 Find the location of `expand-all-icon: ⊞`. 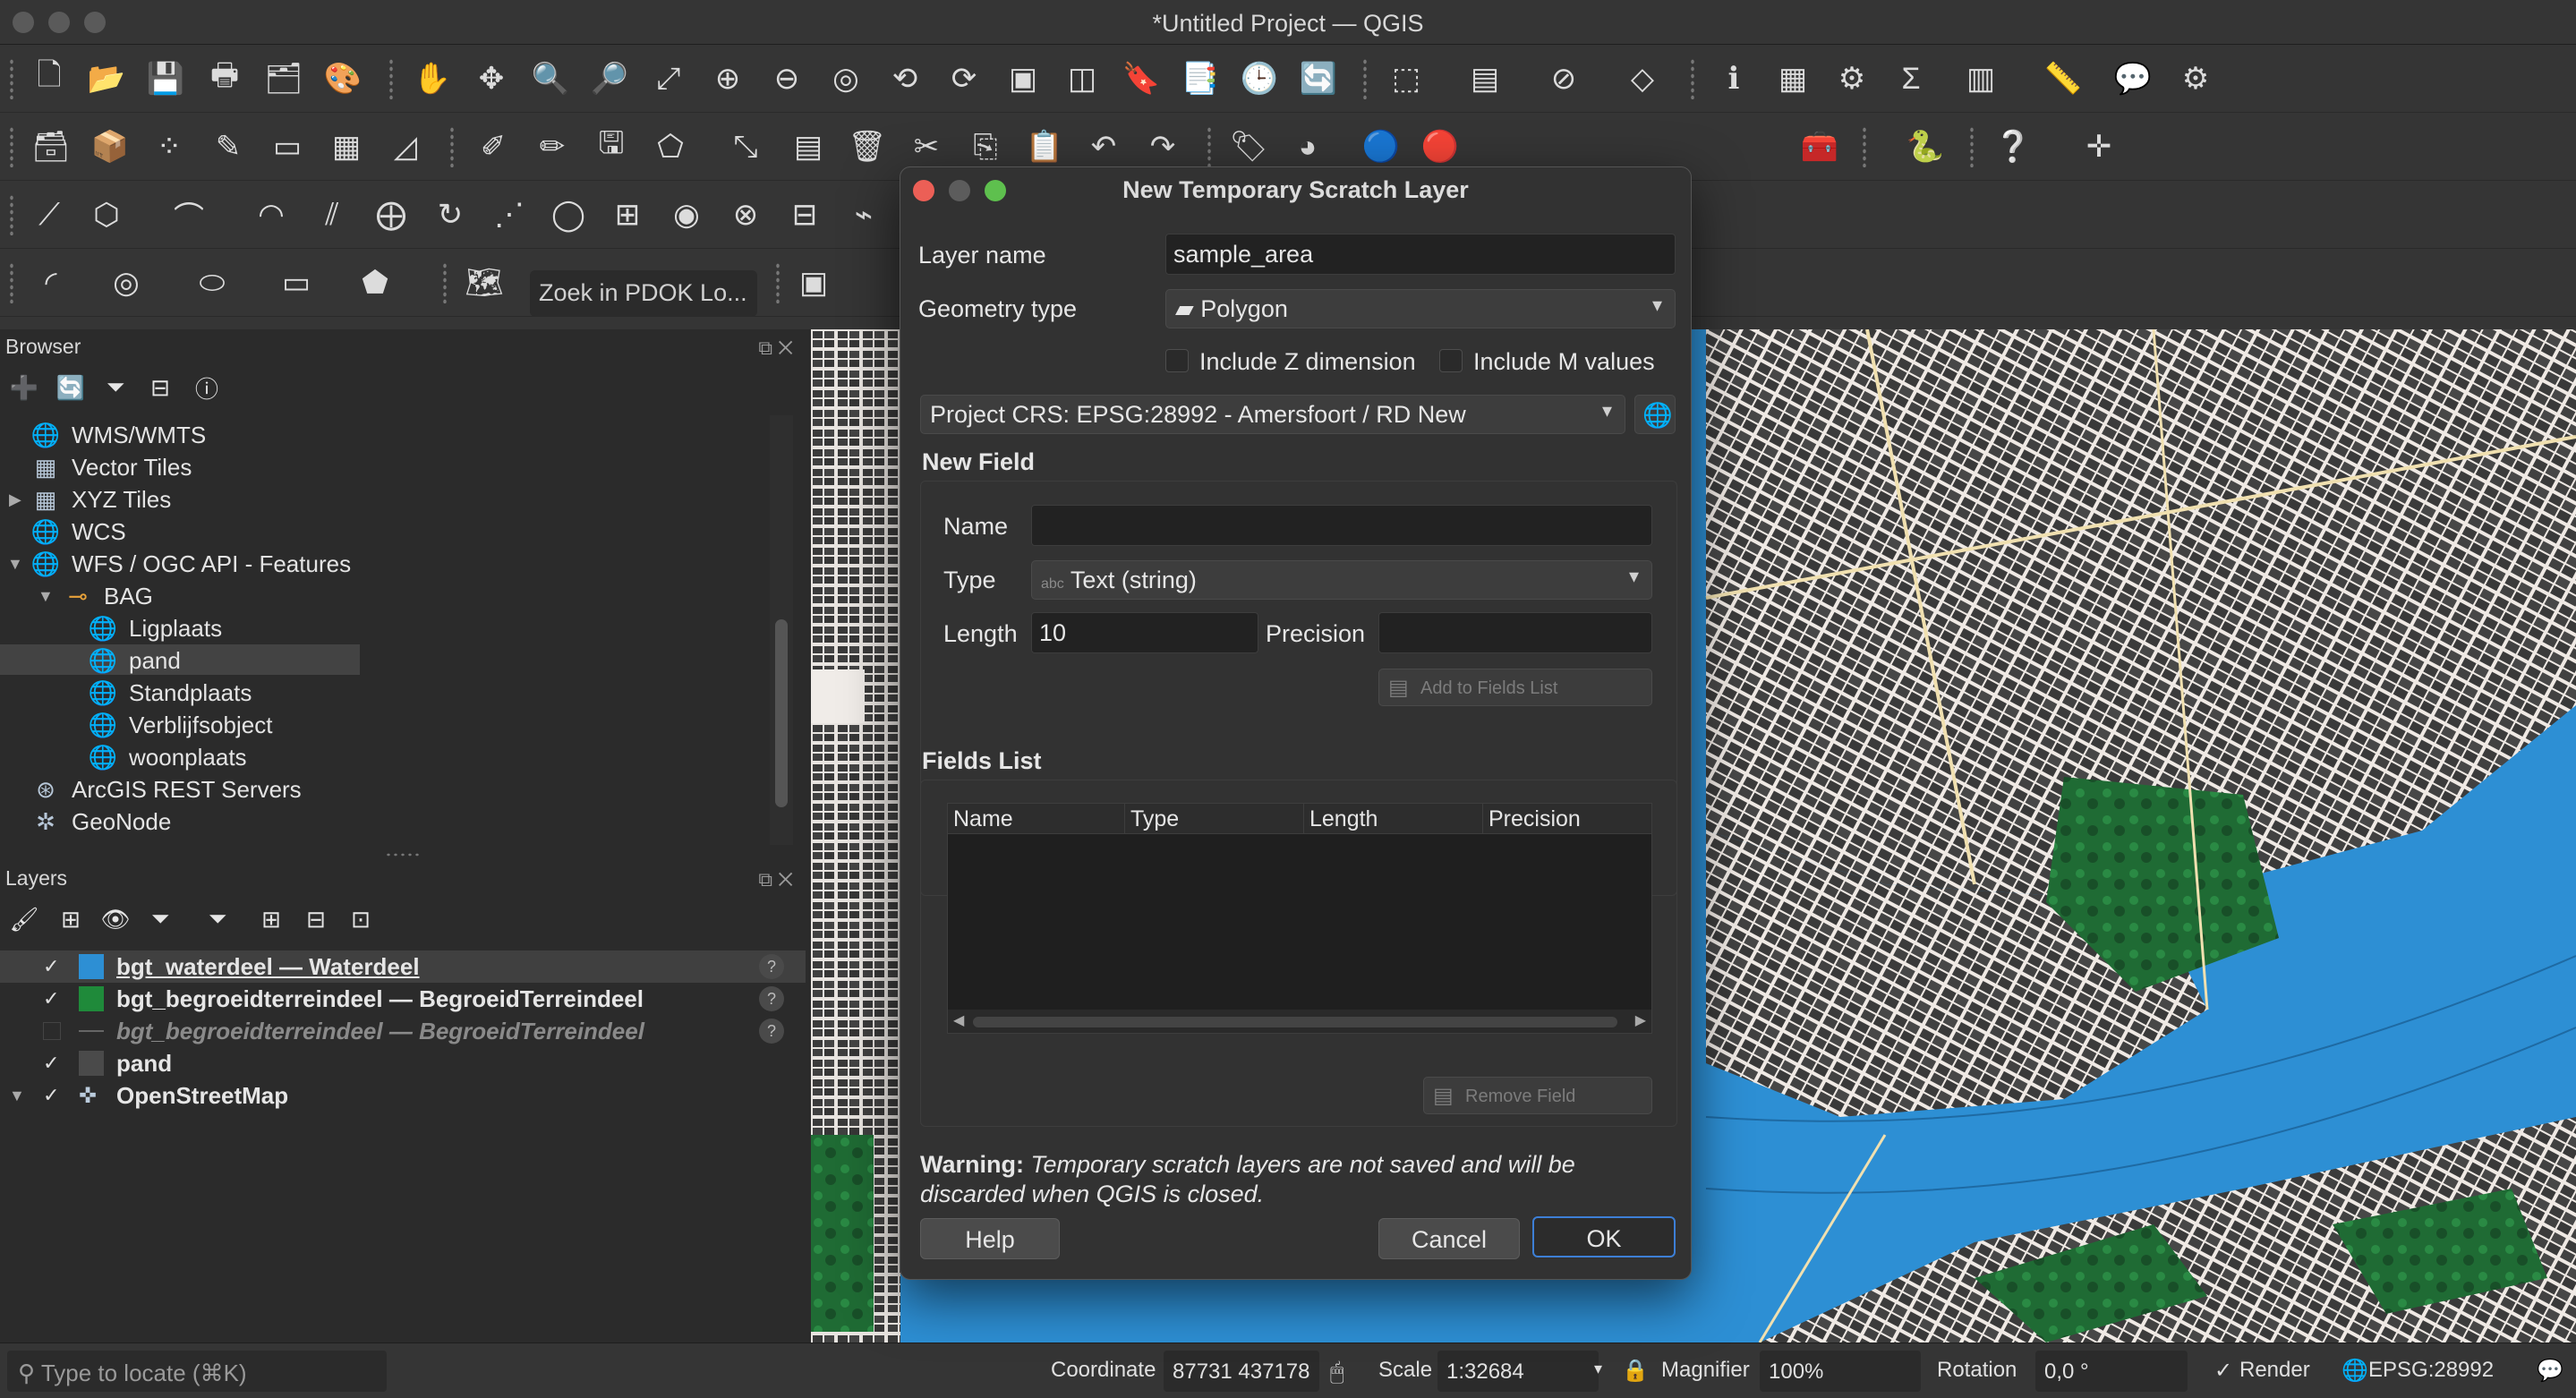

expand-all-icon: ⊞ is located at coordinates (271, 919).